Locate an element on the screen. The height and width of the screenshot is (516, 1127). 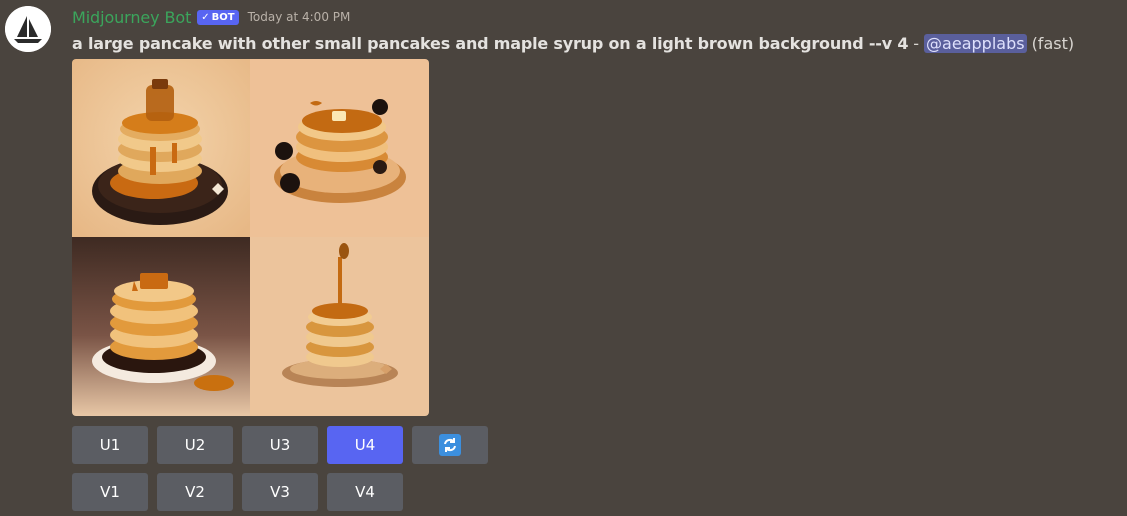
v1-button: V1 is located at coordinates (110, 492).